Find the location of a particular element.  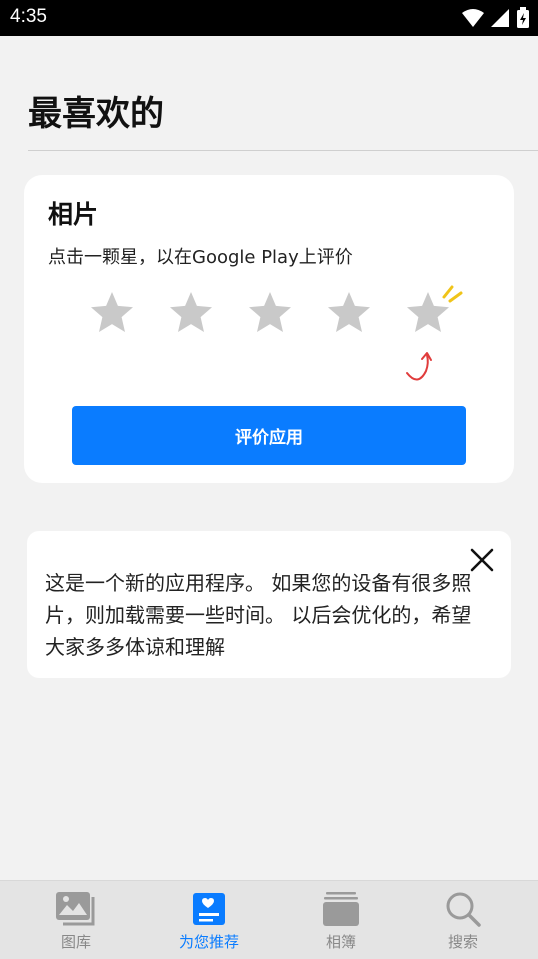

nav-label-search: 搜索 is located at coordinates (462, 942).